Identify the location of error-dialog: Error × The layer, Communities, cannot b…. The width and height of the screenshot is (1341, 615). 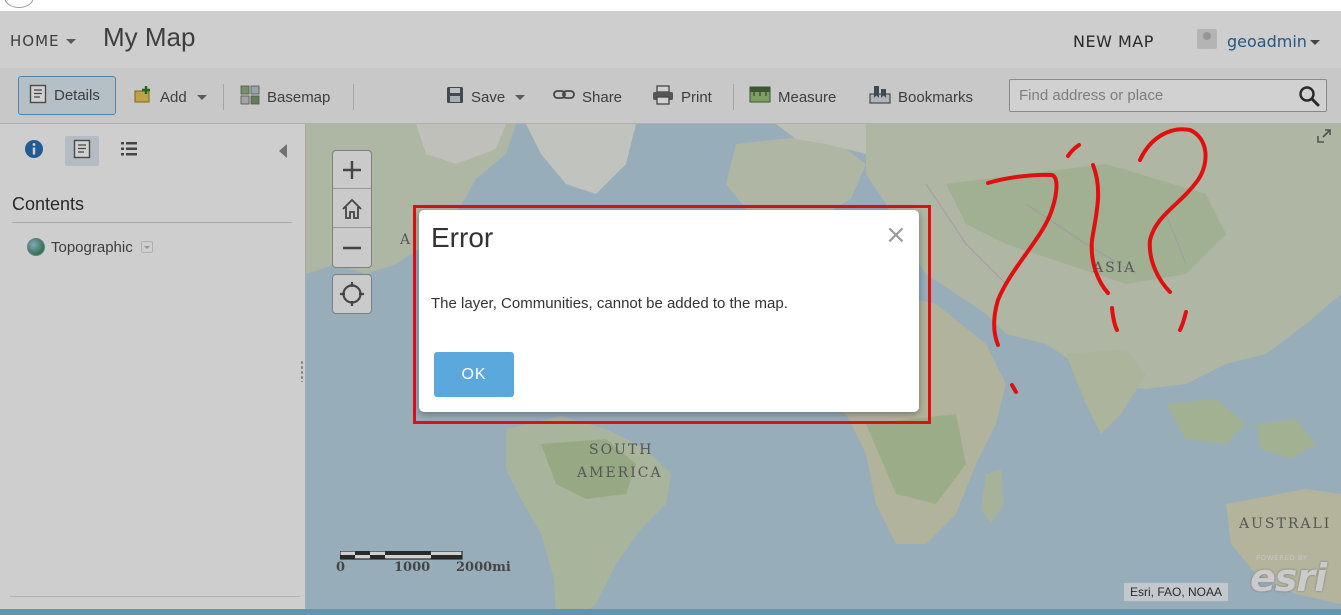
(669, 311).